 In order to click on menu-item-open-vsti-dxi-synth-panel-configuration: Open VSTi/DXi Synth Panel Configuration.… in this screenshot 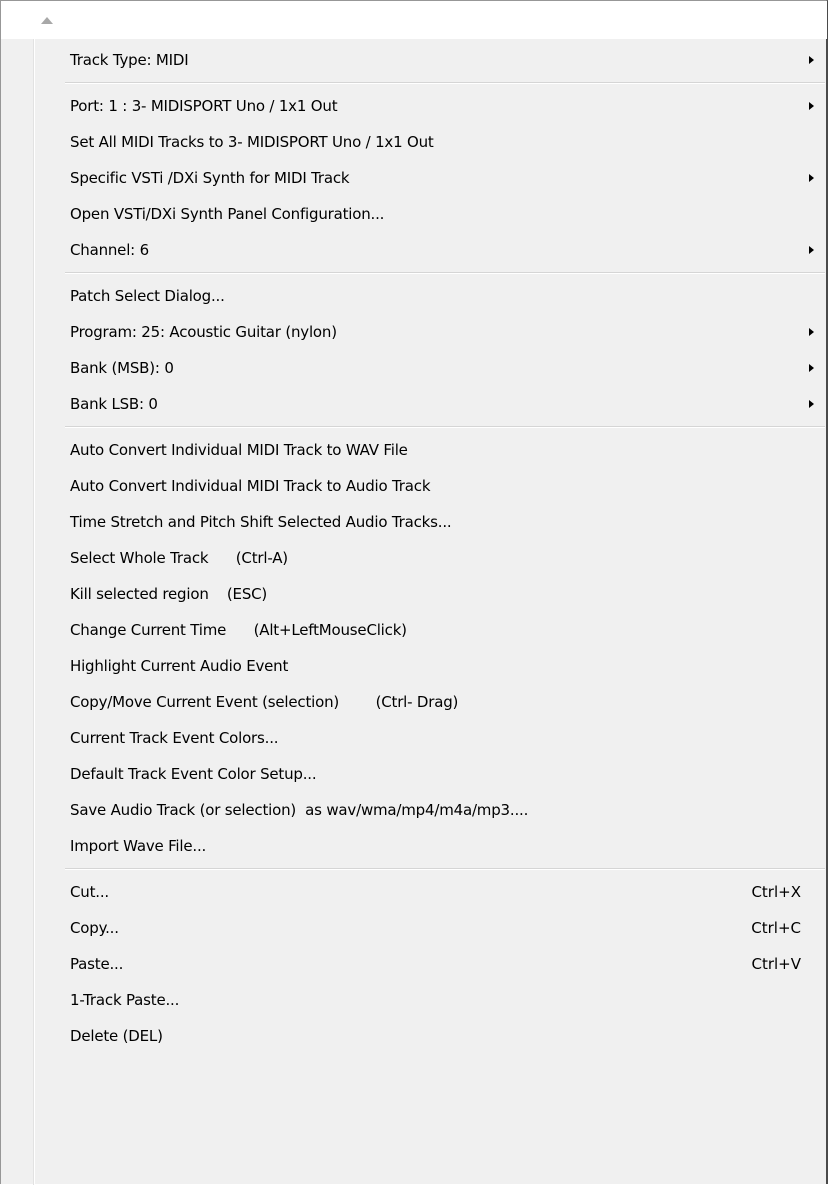, I will do `click(430, 215)`.